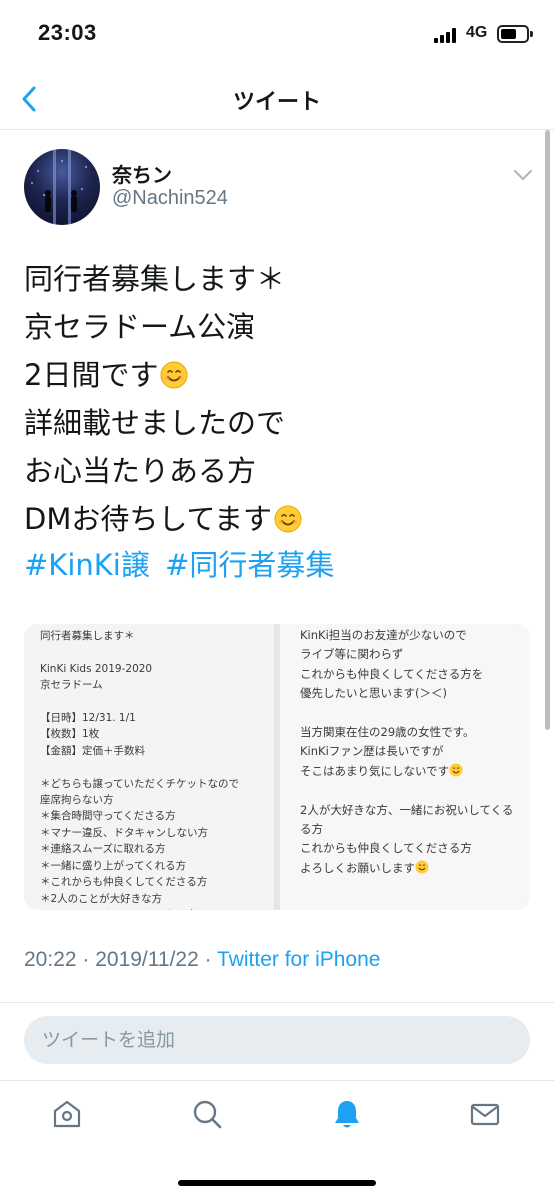 The height and width of the screenshot is (1200, 554). I want to click on user-display-name: 奈ちン, so click(142, 173).